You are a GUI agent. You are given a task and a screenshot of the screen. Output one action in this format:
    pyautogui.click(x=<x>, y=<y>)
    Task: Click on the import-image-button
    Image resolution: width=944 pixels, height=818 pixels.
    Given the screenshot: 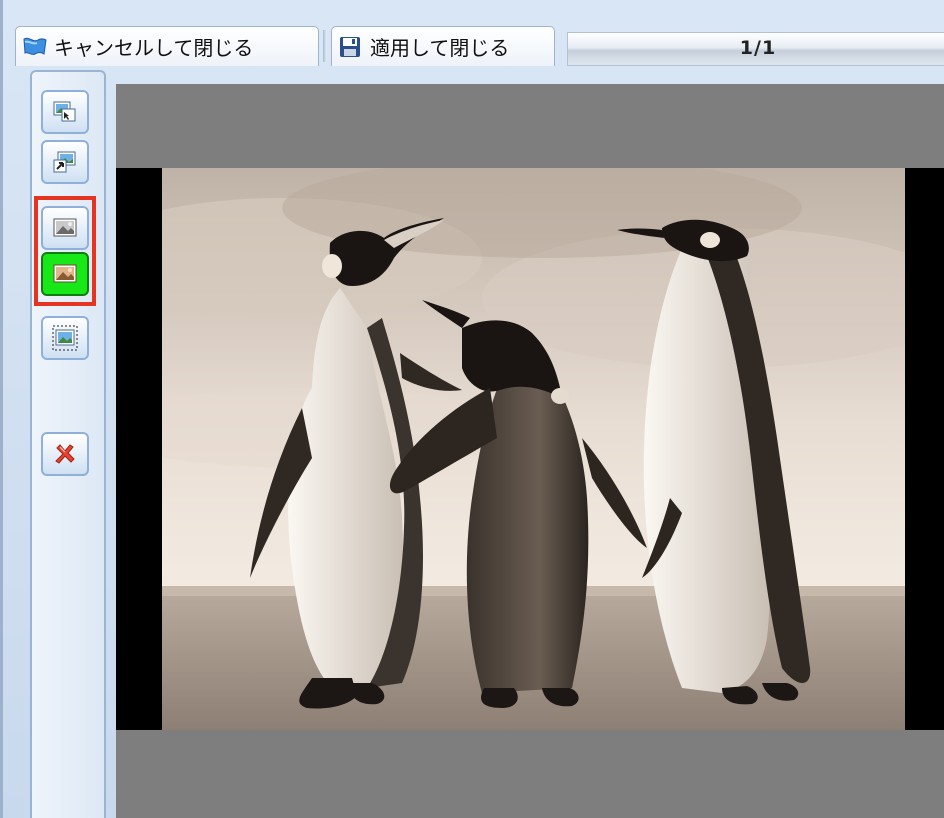 What is the action you would take?
    pyautogui.click(x=65, y=112)
    